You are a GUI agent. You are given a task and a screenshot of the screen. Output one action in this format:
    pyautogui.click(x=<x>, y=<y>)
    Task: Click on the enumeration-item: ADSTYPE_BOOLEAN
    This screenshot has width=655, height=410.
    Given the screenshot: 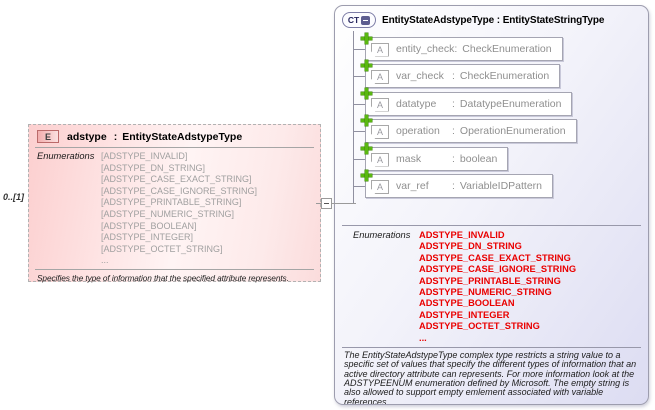 What is the action you would take?
    pyautogui.click(x=467, y=303)
    